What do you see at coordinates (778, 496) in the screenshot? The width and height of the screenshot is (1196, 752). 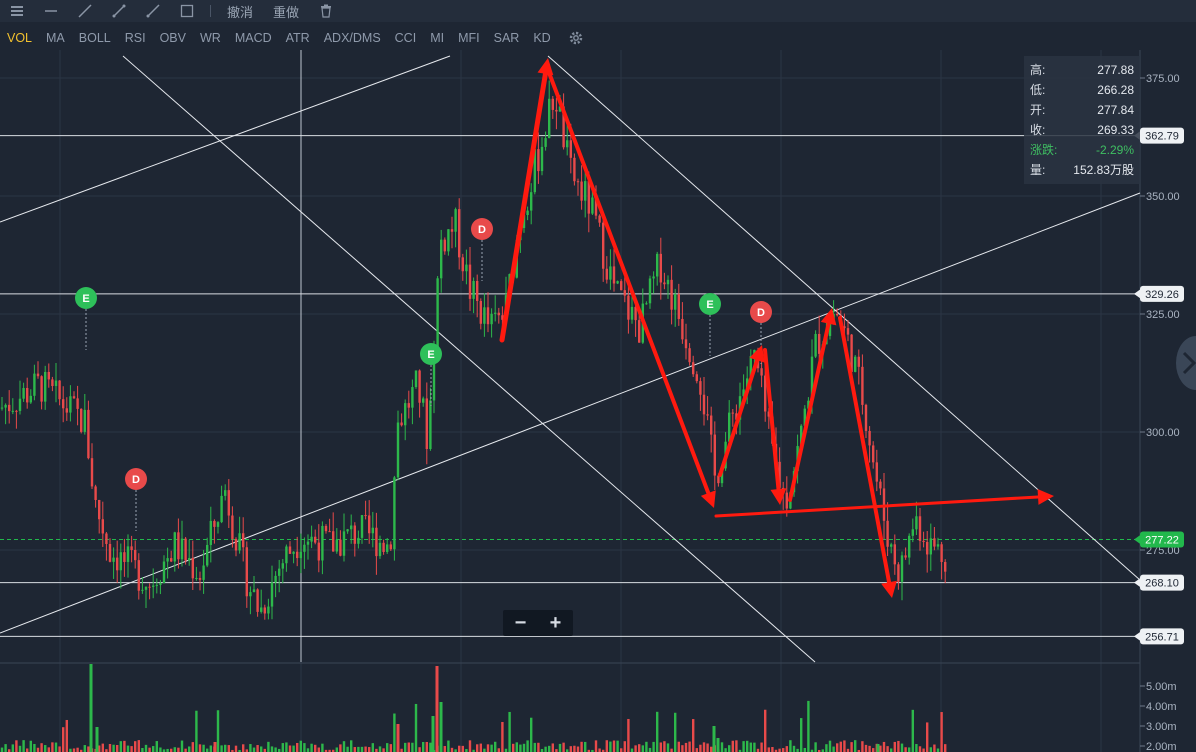 I see `arrow-head` at bounding box center [778, 496].